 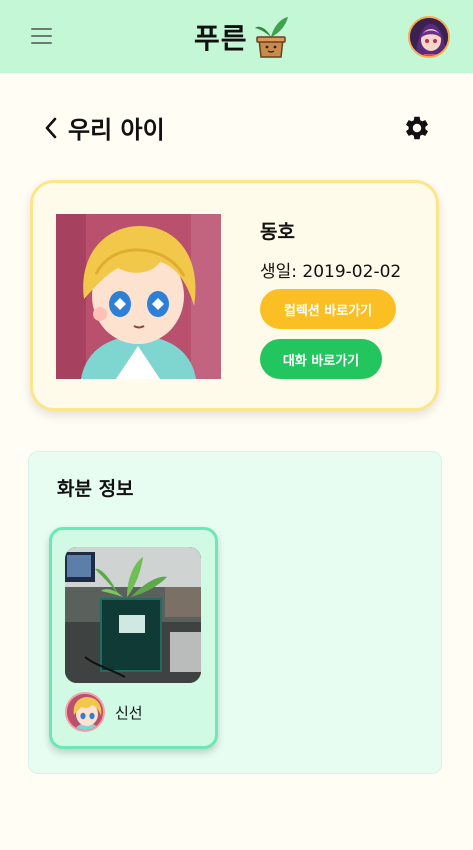 What do you see at coordinates (42, 37) in the screenshot?
I see `hamburger-menu-icon` at bounding box center [42, 37].